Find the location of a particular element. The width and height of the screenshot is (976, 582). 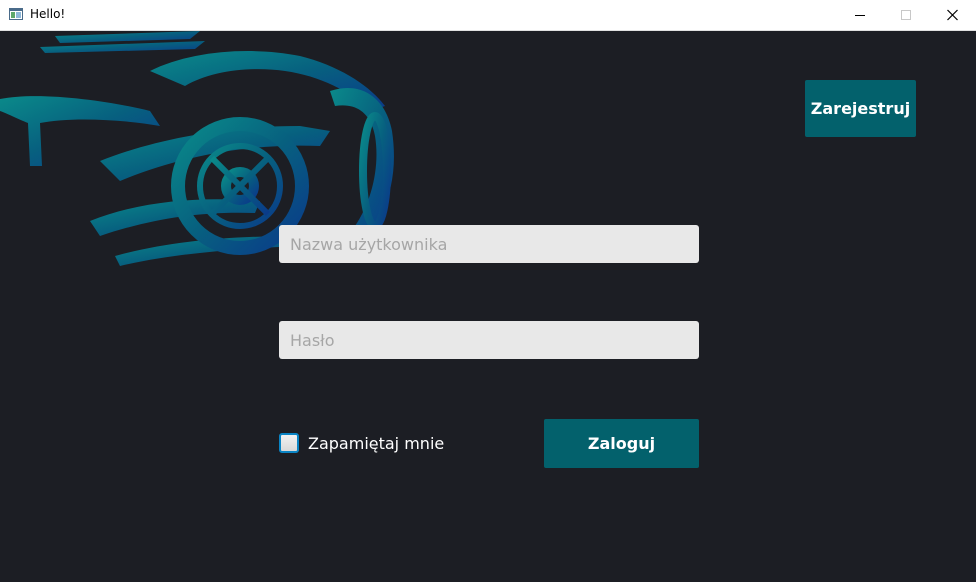

app-window-icon is located at coordinates (16, 14).